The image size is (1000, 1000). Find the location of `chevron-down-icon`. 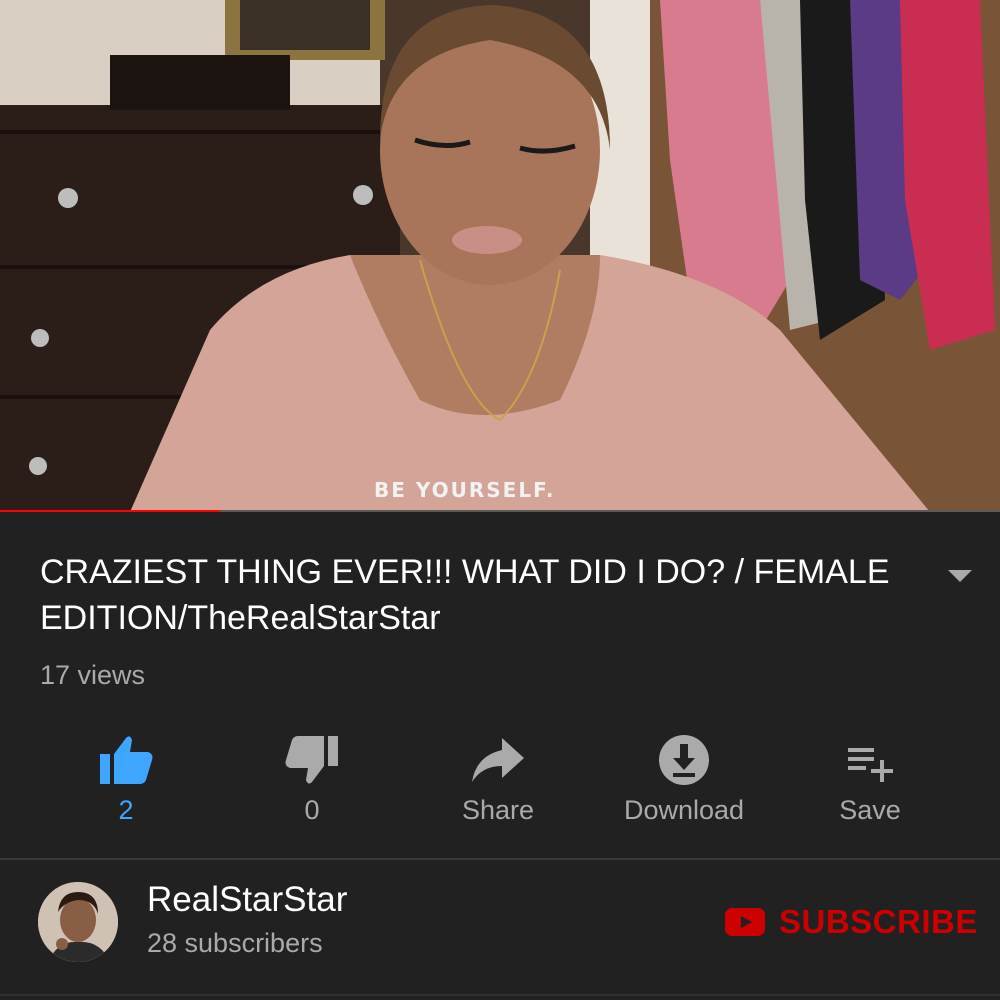

chevron-down-icon is located at coordinates (960, 576).